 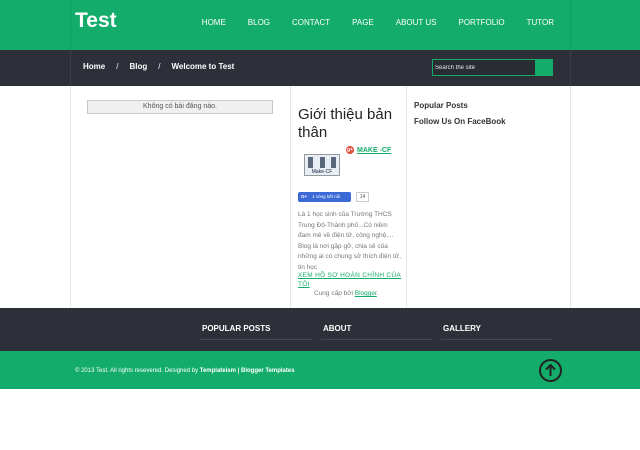 I want to click on full-profile-link: XEM HỒ SƠ HOÀN CHỈNH CỦA TÔI, so click(x=350, y=280).